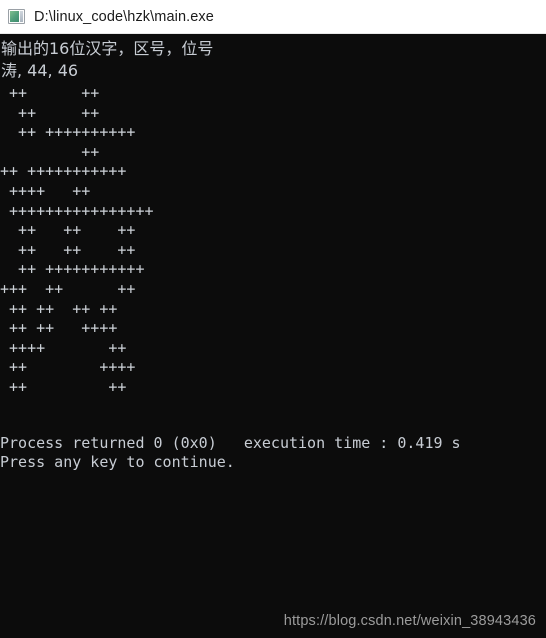 This screenshot has width=546, height=638. I want to click on window-title: D:\linux_code\hzk\main.exe, so click(124, 16).